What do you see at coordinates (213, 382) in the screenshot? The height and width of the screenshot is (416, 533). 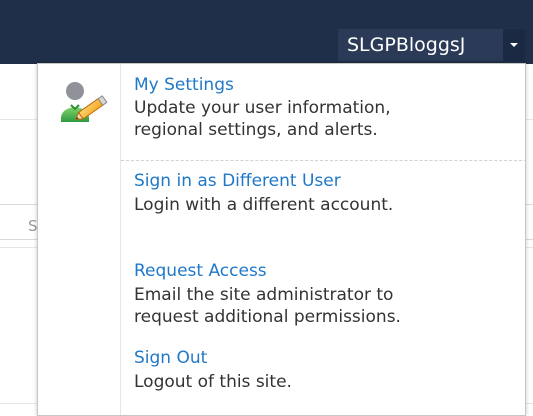 I see `menu-item-description: Logout of this site.` at bounding box center [213, 382].